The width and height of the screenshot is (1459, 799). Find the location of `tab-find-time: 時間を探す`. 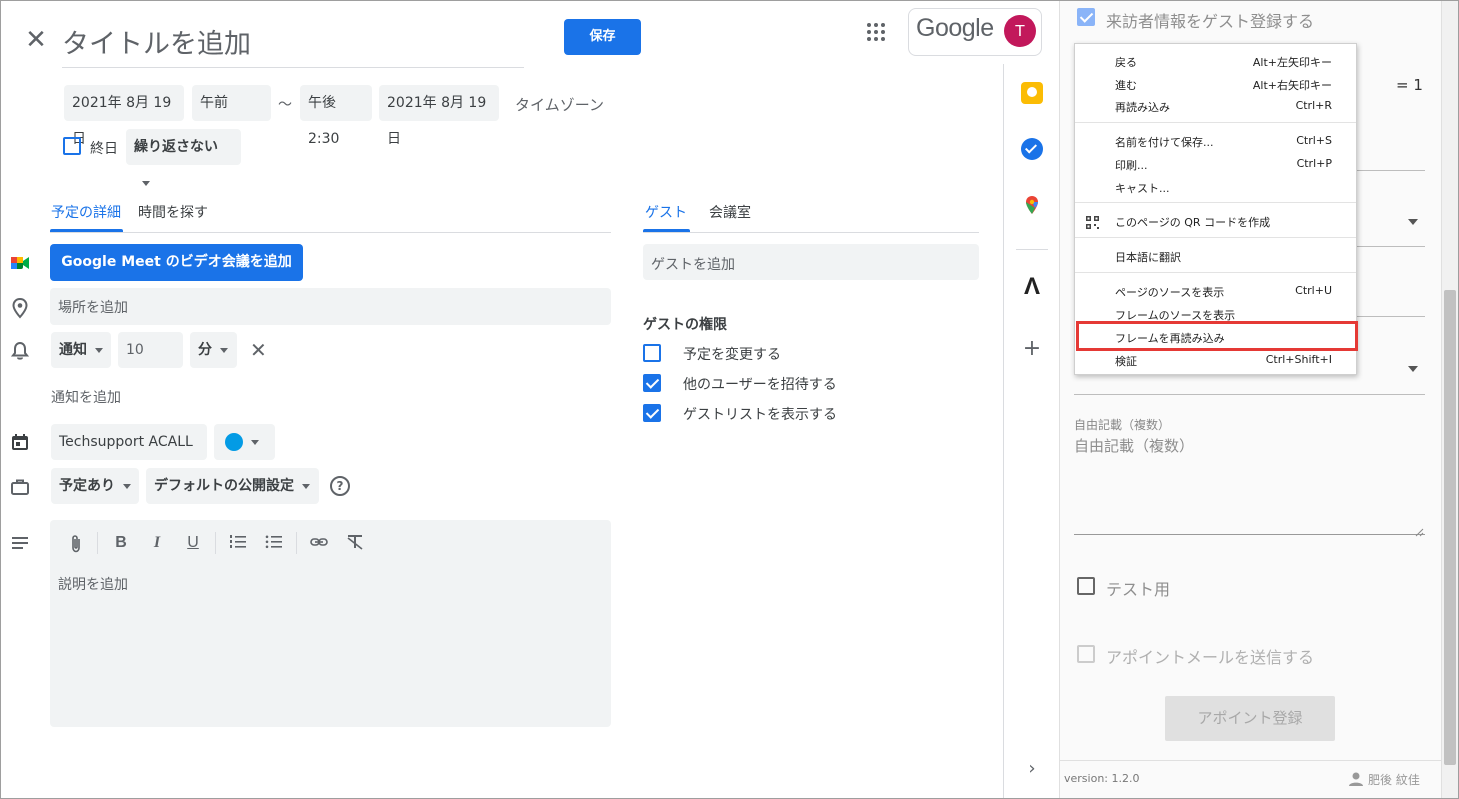

tab-find-time: 時間を探す is located at coordinates (173, 212).